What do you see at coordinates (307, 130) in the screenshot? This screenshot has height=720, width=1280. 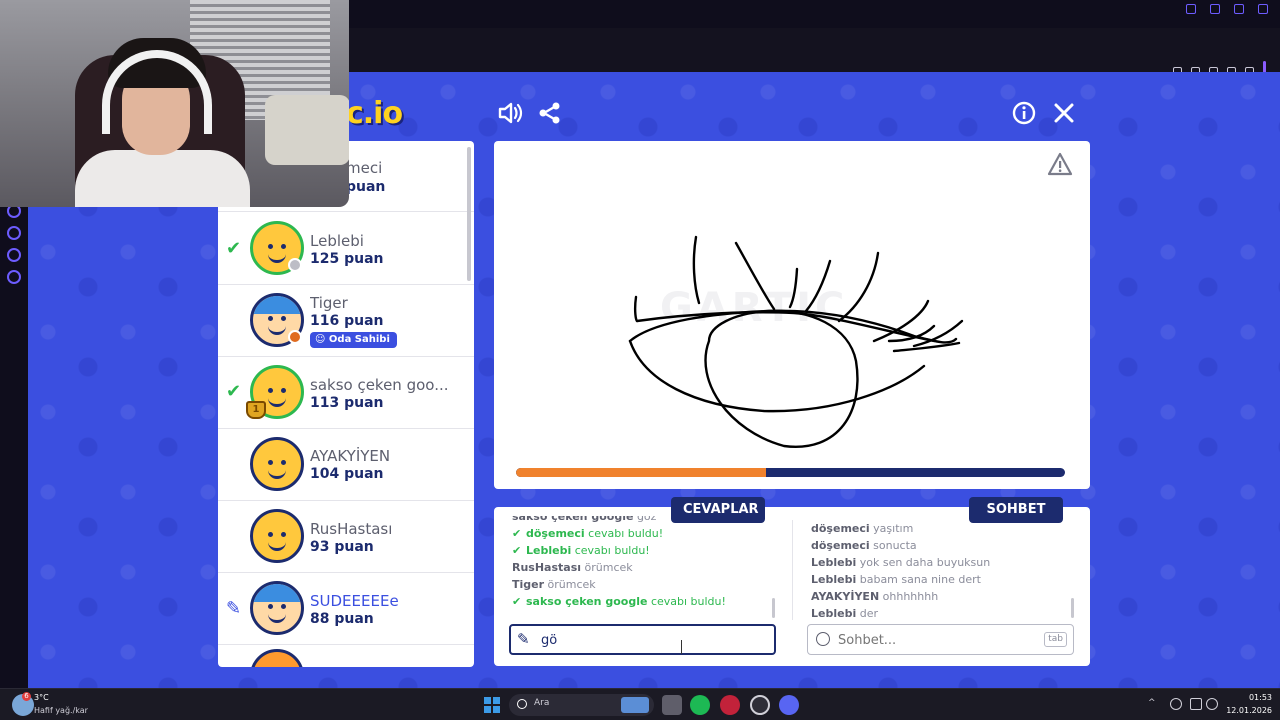 I see `webcam-pillow` at bounding box center [307, 130].